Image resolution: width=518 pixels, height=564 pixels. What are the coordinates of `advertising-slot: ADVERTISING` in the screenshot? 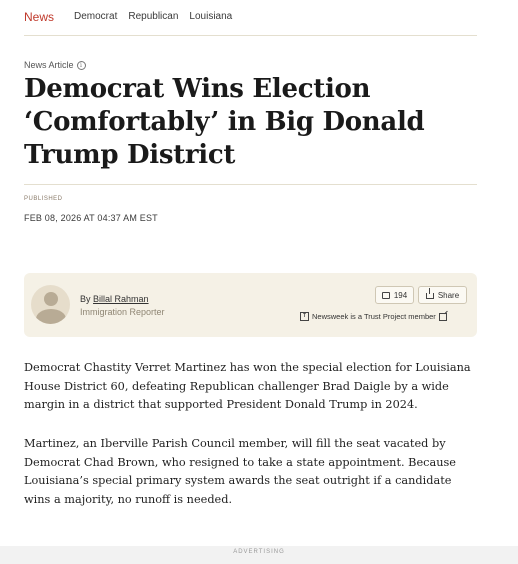 It's located at (259, 555).